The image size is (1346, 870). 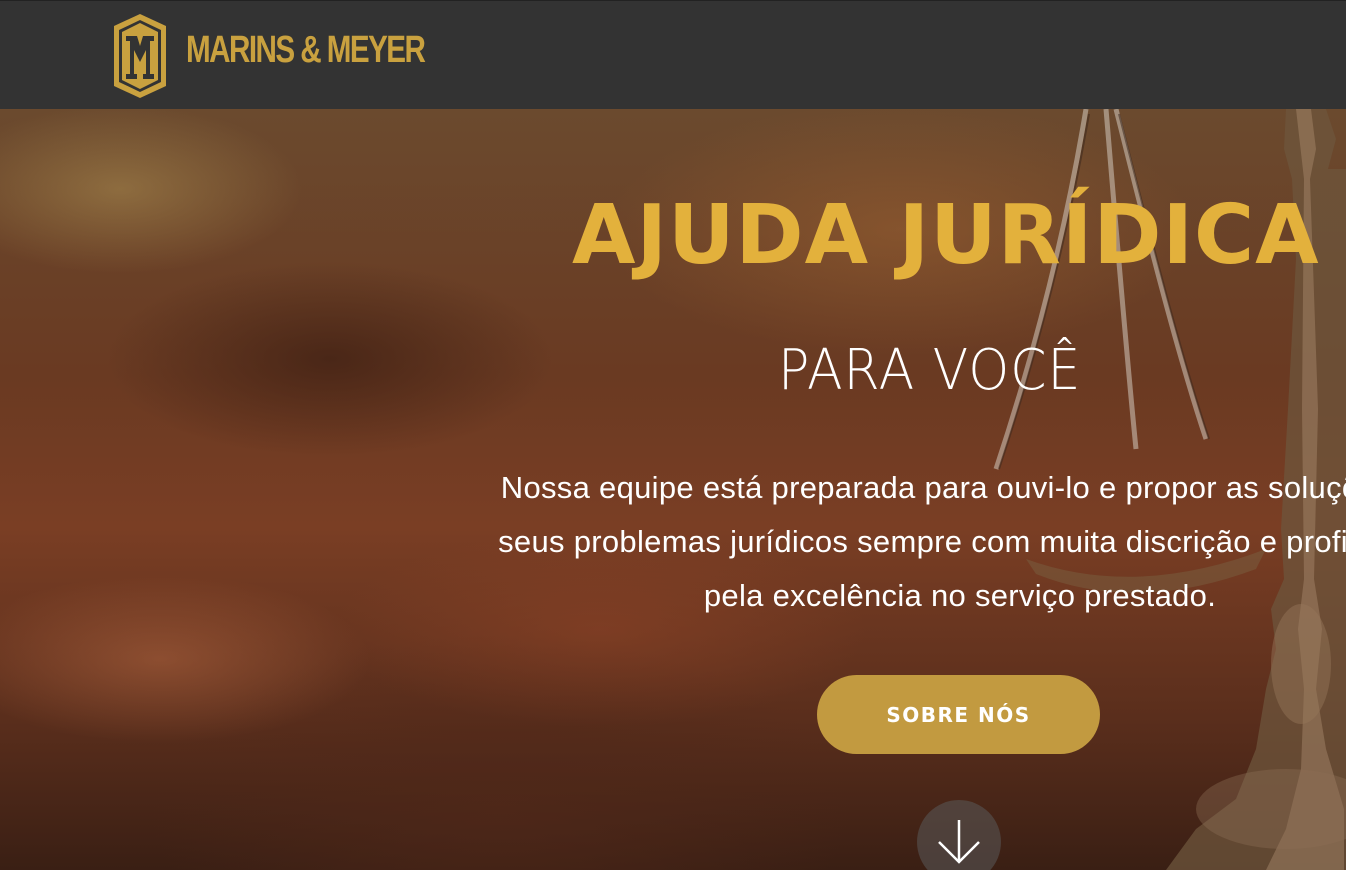 I want to click on hero-title: AJUDA JURÍDICA, so click(x=946, y=235).